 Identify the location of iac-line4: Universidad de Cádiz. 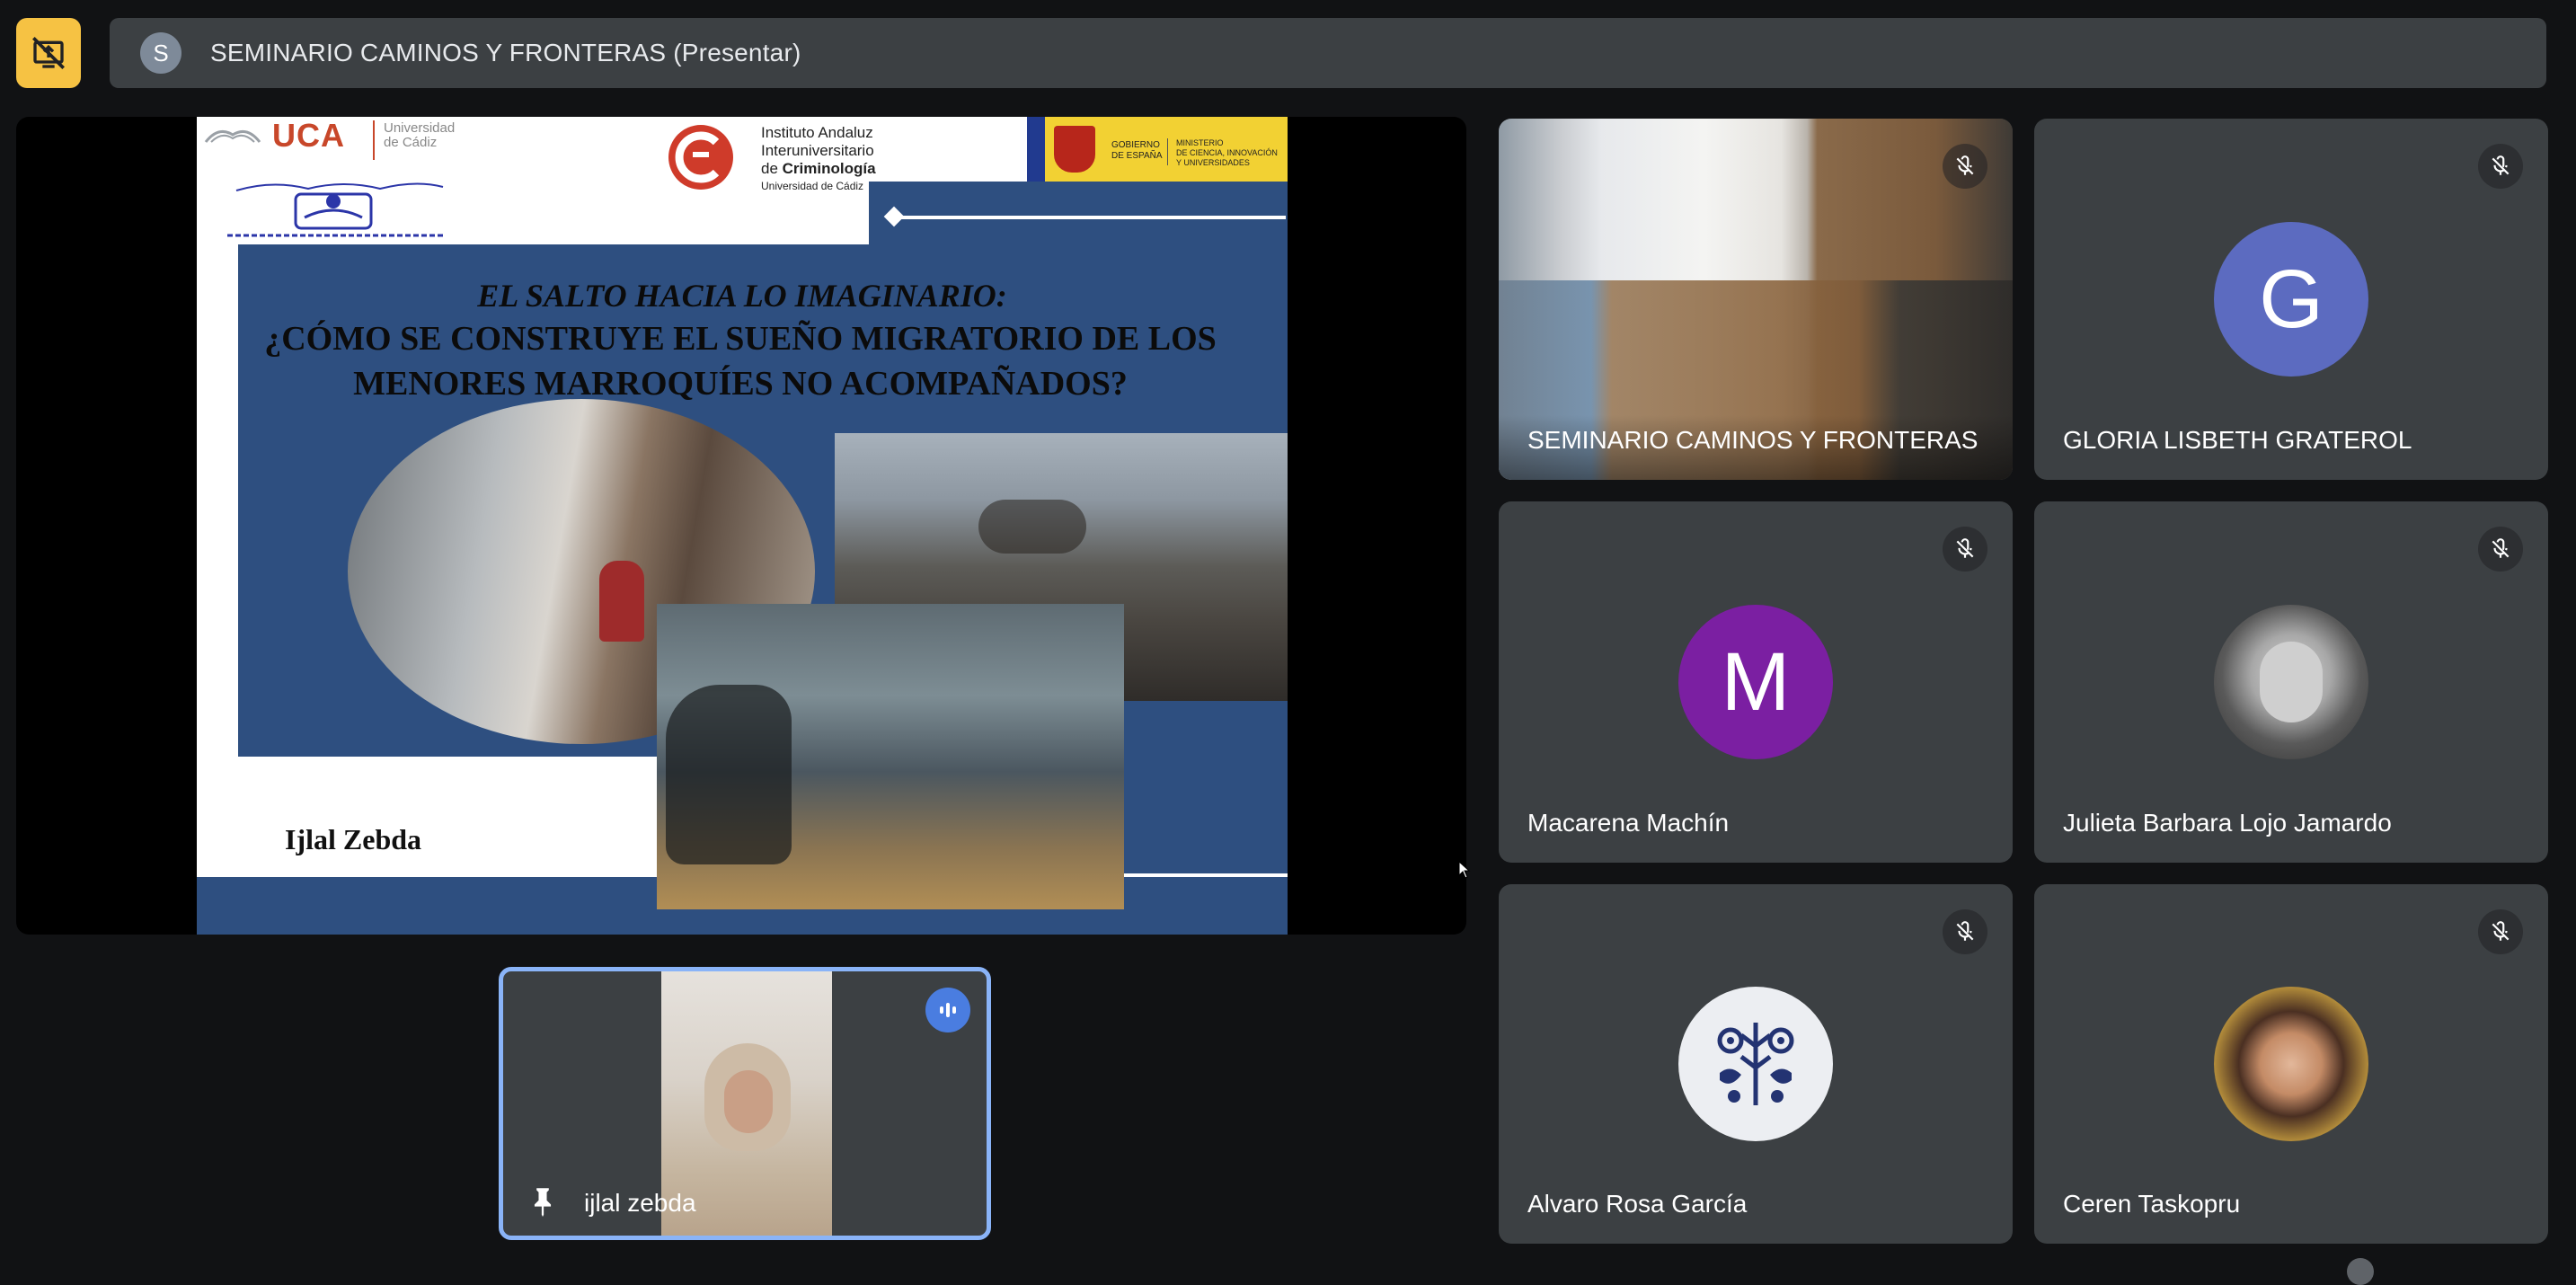
(812, 186).